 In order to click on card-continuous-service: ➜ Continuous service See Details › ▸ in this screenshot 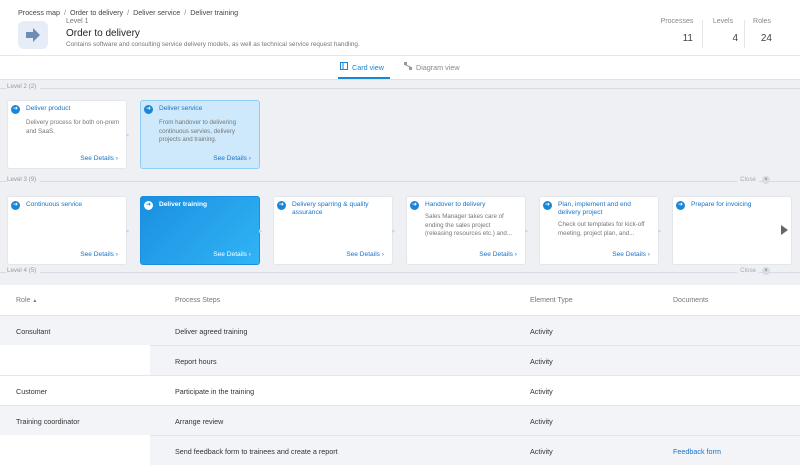, I will do `click(68, 230)`.